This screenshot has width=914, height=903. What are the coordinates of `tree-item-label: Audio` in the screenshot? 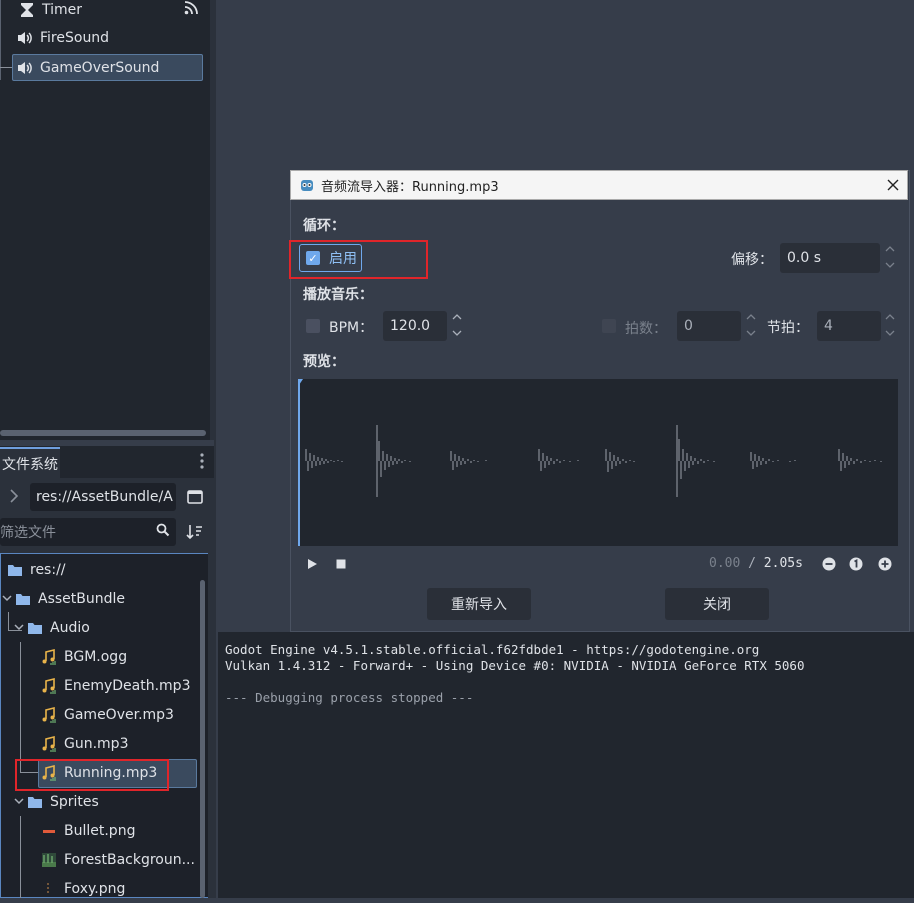 It's located at (70, 628).